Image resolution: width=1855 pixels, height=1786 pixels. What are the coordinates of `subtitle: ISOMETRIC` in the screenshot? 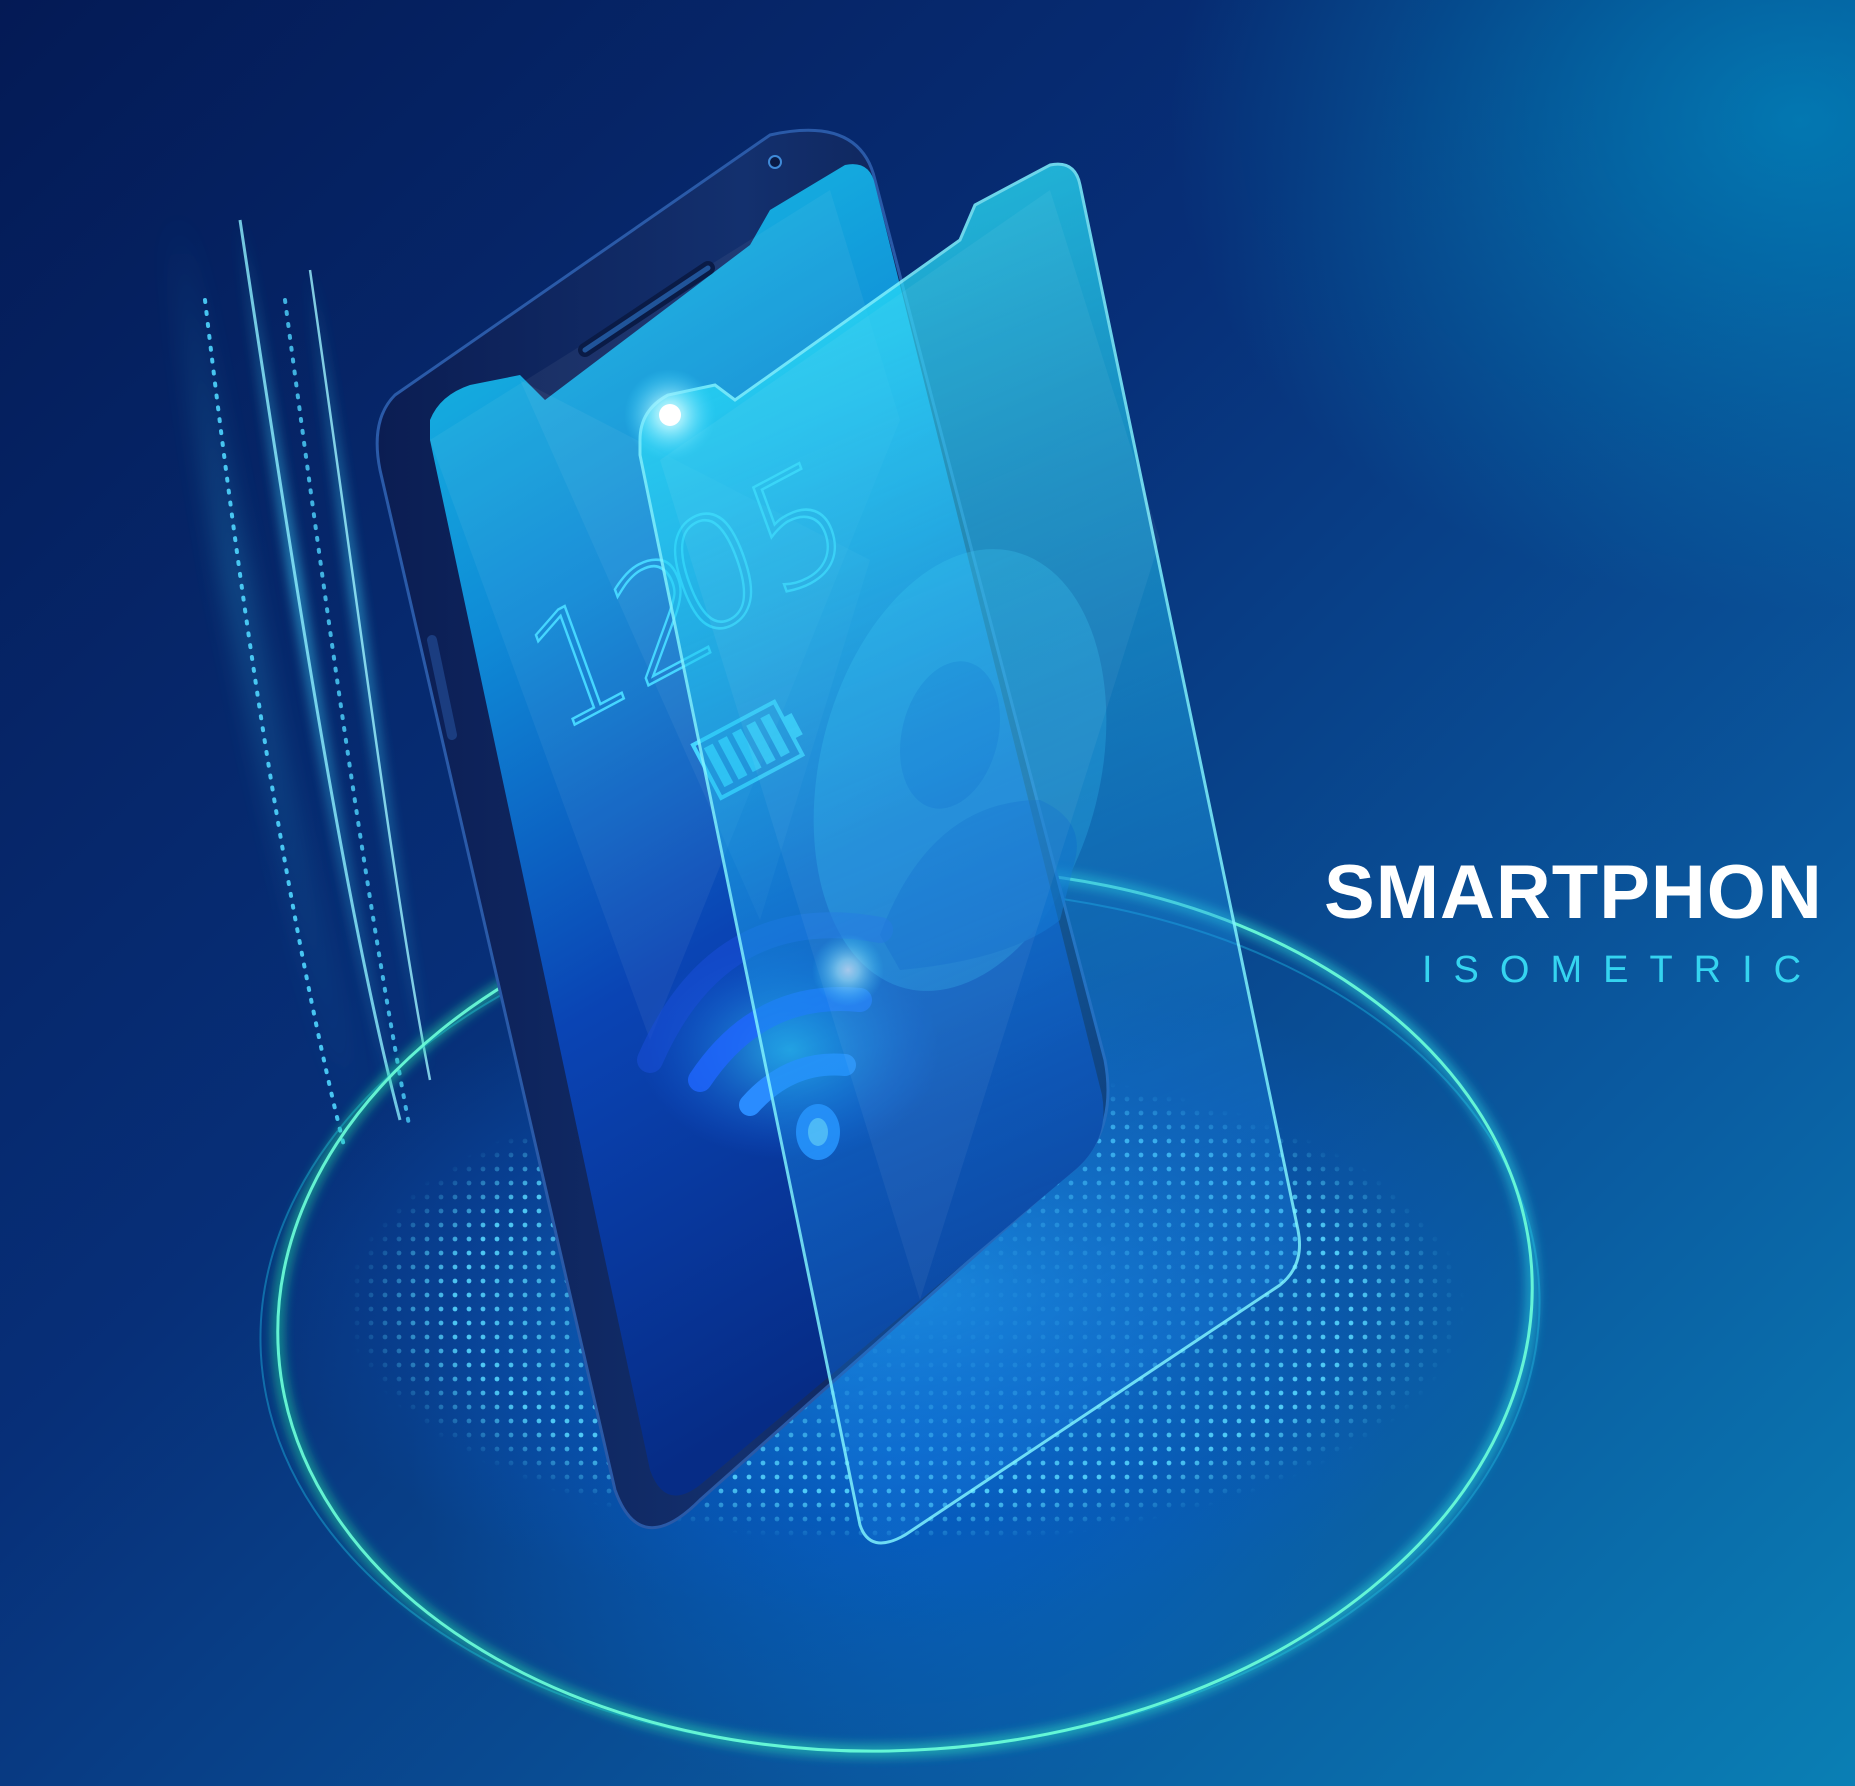 It's located at (1622, 970).